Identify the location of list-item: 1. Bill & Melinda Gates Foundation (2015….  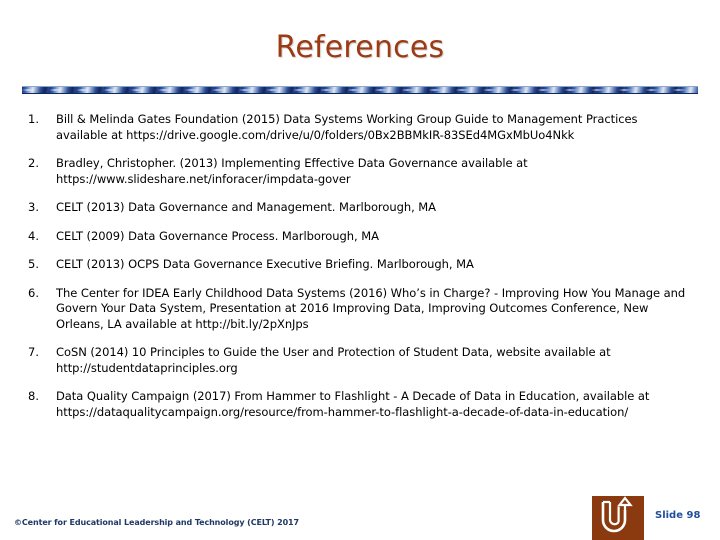
(358, 127).